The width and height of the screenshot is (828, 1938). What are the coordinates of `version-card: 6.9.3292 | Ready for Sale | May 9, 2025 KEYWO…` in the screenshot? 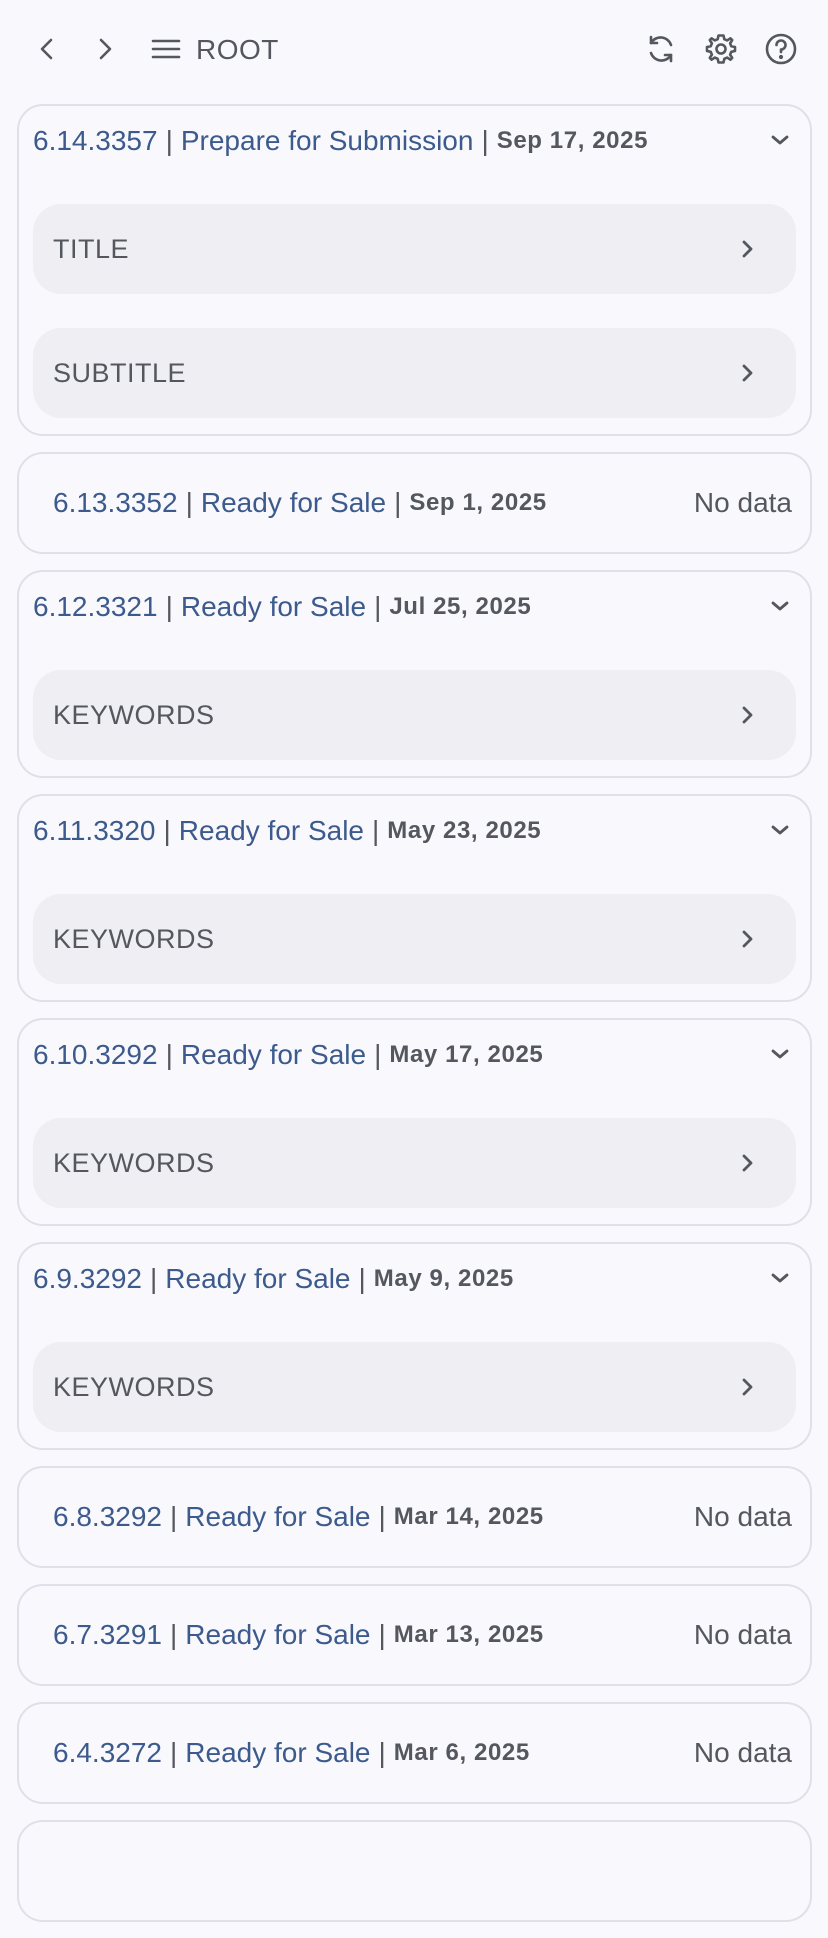 It's located at (414, 1346).